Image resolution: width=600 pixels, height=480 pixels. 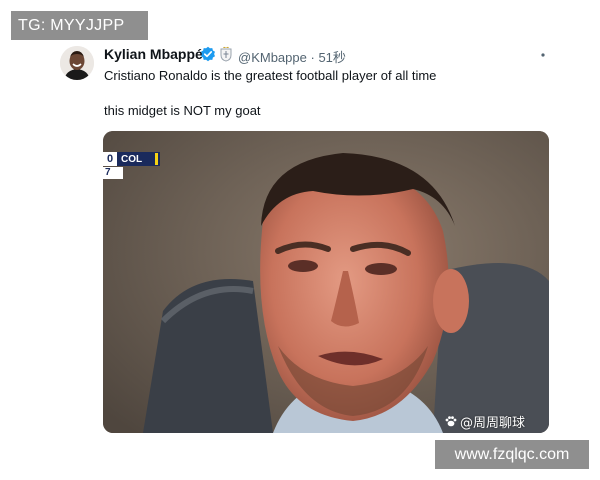 I want to click on timestamp: 51秒, so click(x=331, y=57).